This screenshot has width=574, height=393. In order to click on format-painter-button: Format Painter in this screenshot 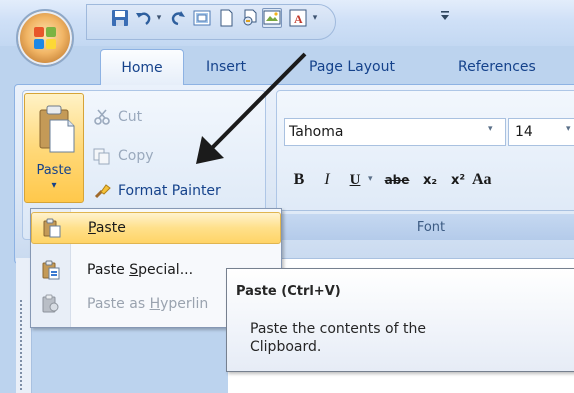, I will do `click(156, 191)`.